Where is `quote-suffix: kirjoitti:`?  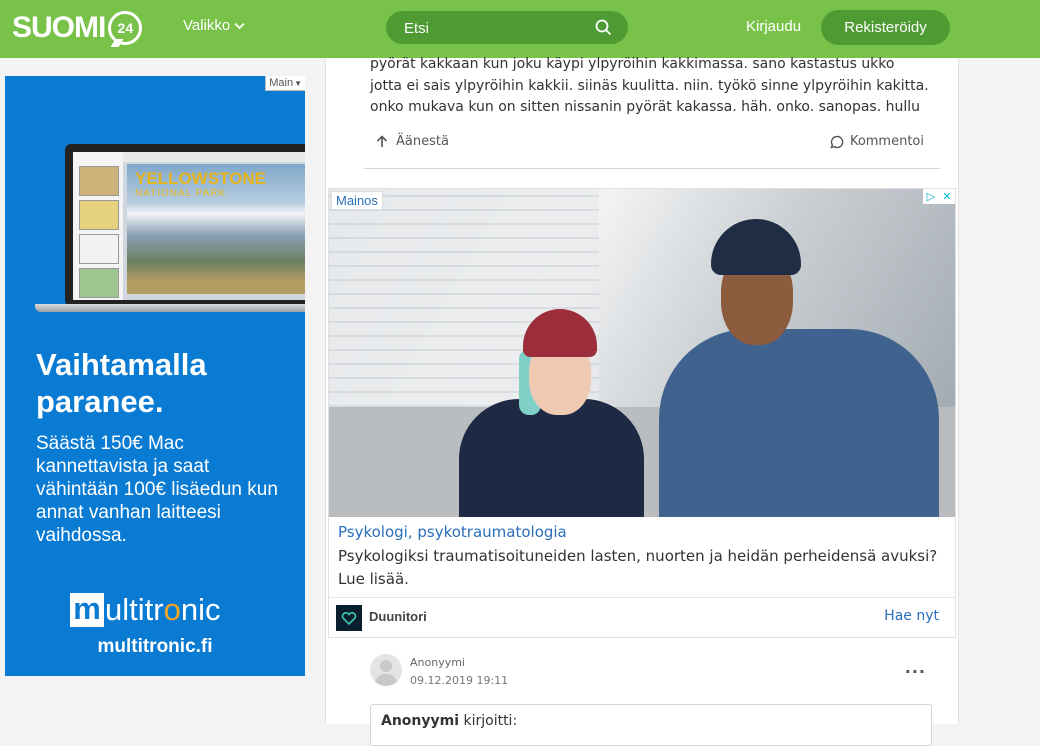
quote-suffix: kirjoitti: is located at coordinates (488, 721).